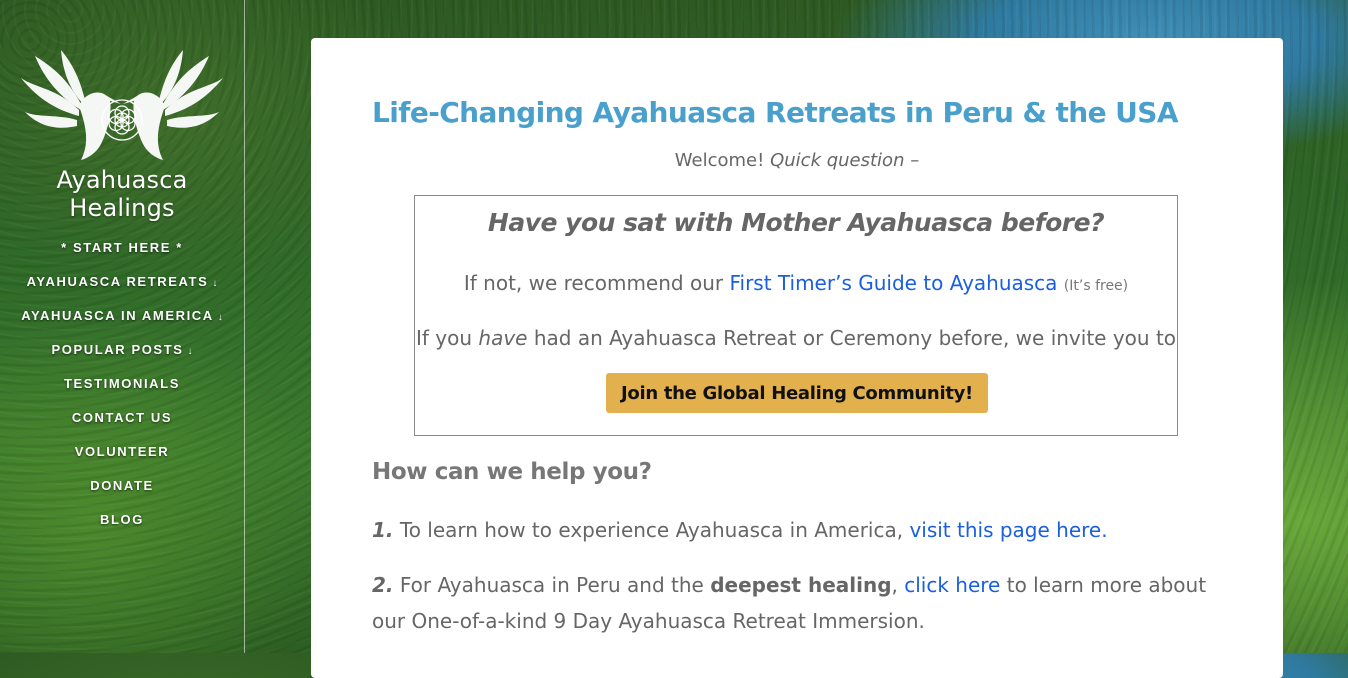  Describe the element at coordinates (122, 519) in the screenshot. I see `nav-item-label: BLOG` at that location.